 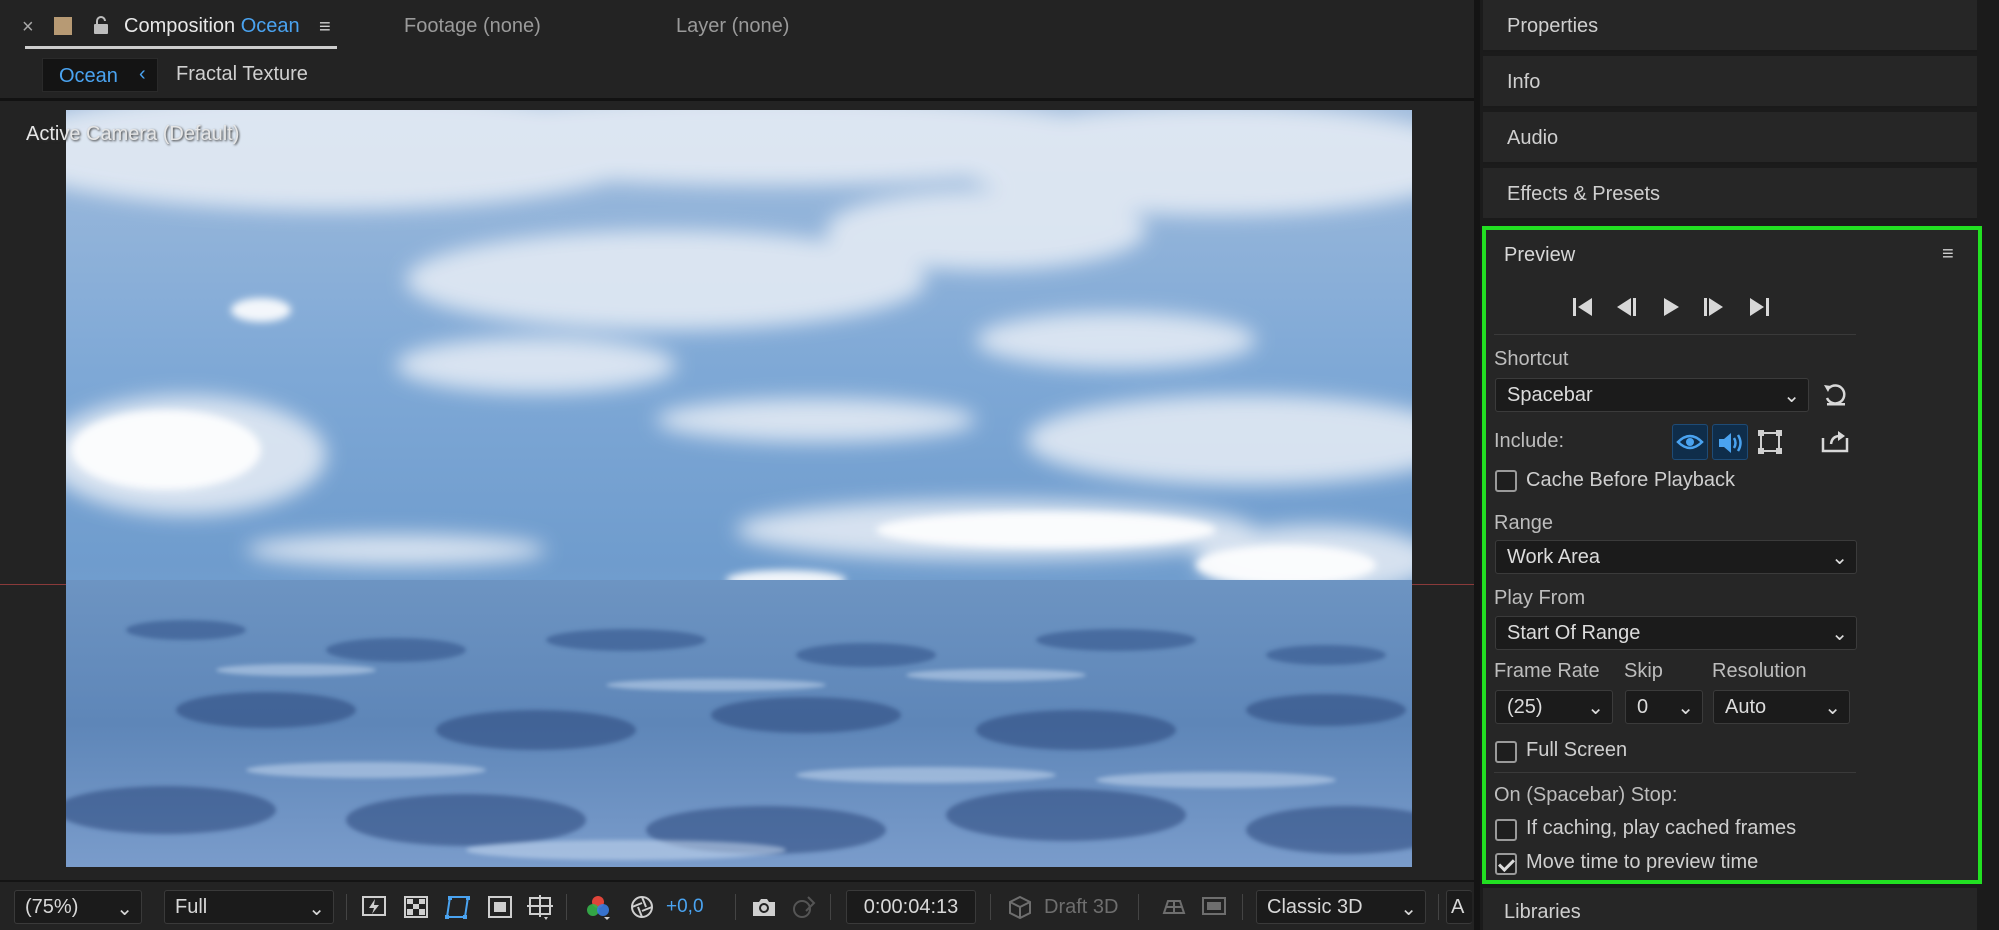 What do you see at coordinates (1642, 862) in the screenshot?
I see `move-time-label: Move time to preview time` at bounding box center [1642, 862].